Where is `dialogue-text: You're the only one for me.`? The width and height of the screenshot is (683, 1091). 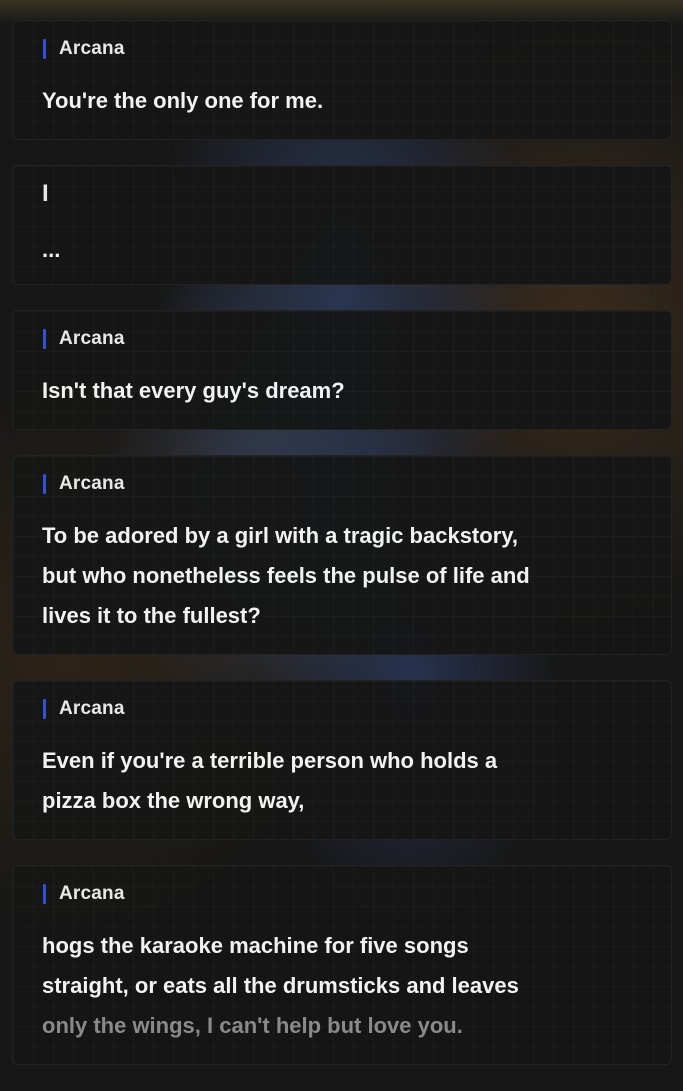
dialogue-text: You're the only one for me. is located at coordinates (183, 100).